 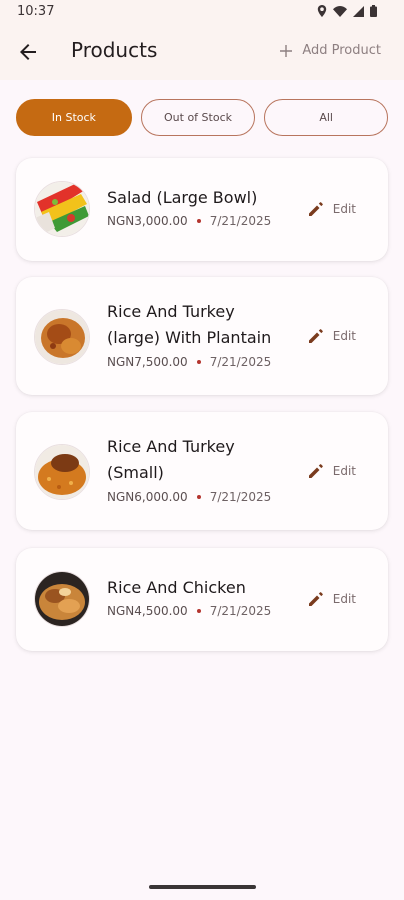 I want to click on app-bar: Products Add Product, so click(x=202, y=52).